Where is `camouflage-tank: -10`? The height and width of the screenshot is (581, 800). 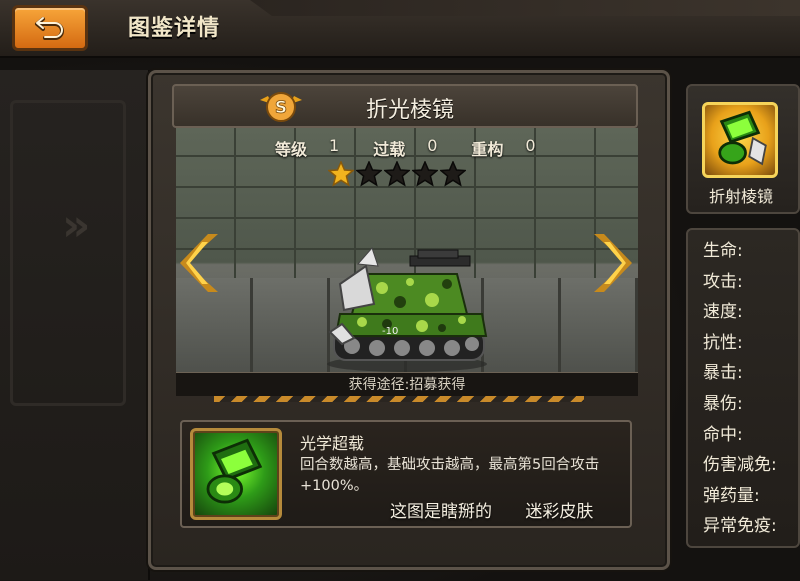
camouflage-tank: -10 is located at coordinates (407, 309).